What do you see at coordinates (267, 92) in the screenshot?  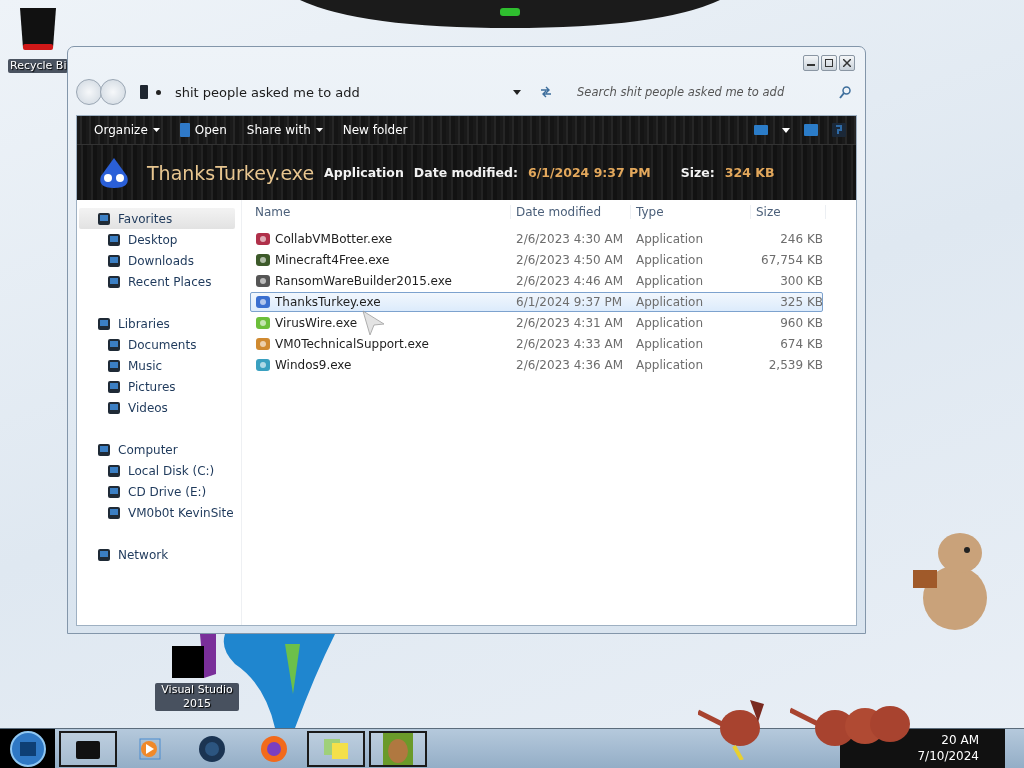 I see `address-path: shit people asked me to add` at bounding box center [267, 92].